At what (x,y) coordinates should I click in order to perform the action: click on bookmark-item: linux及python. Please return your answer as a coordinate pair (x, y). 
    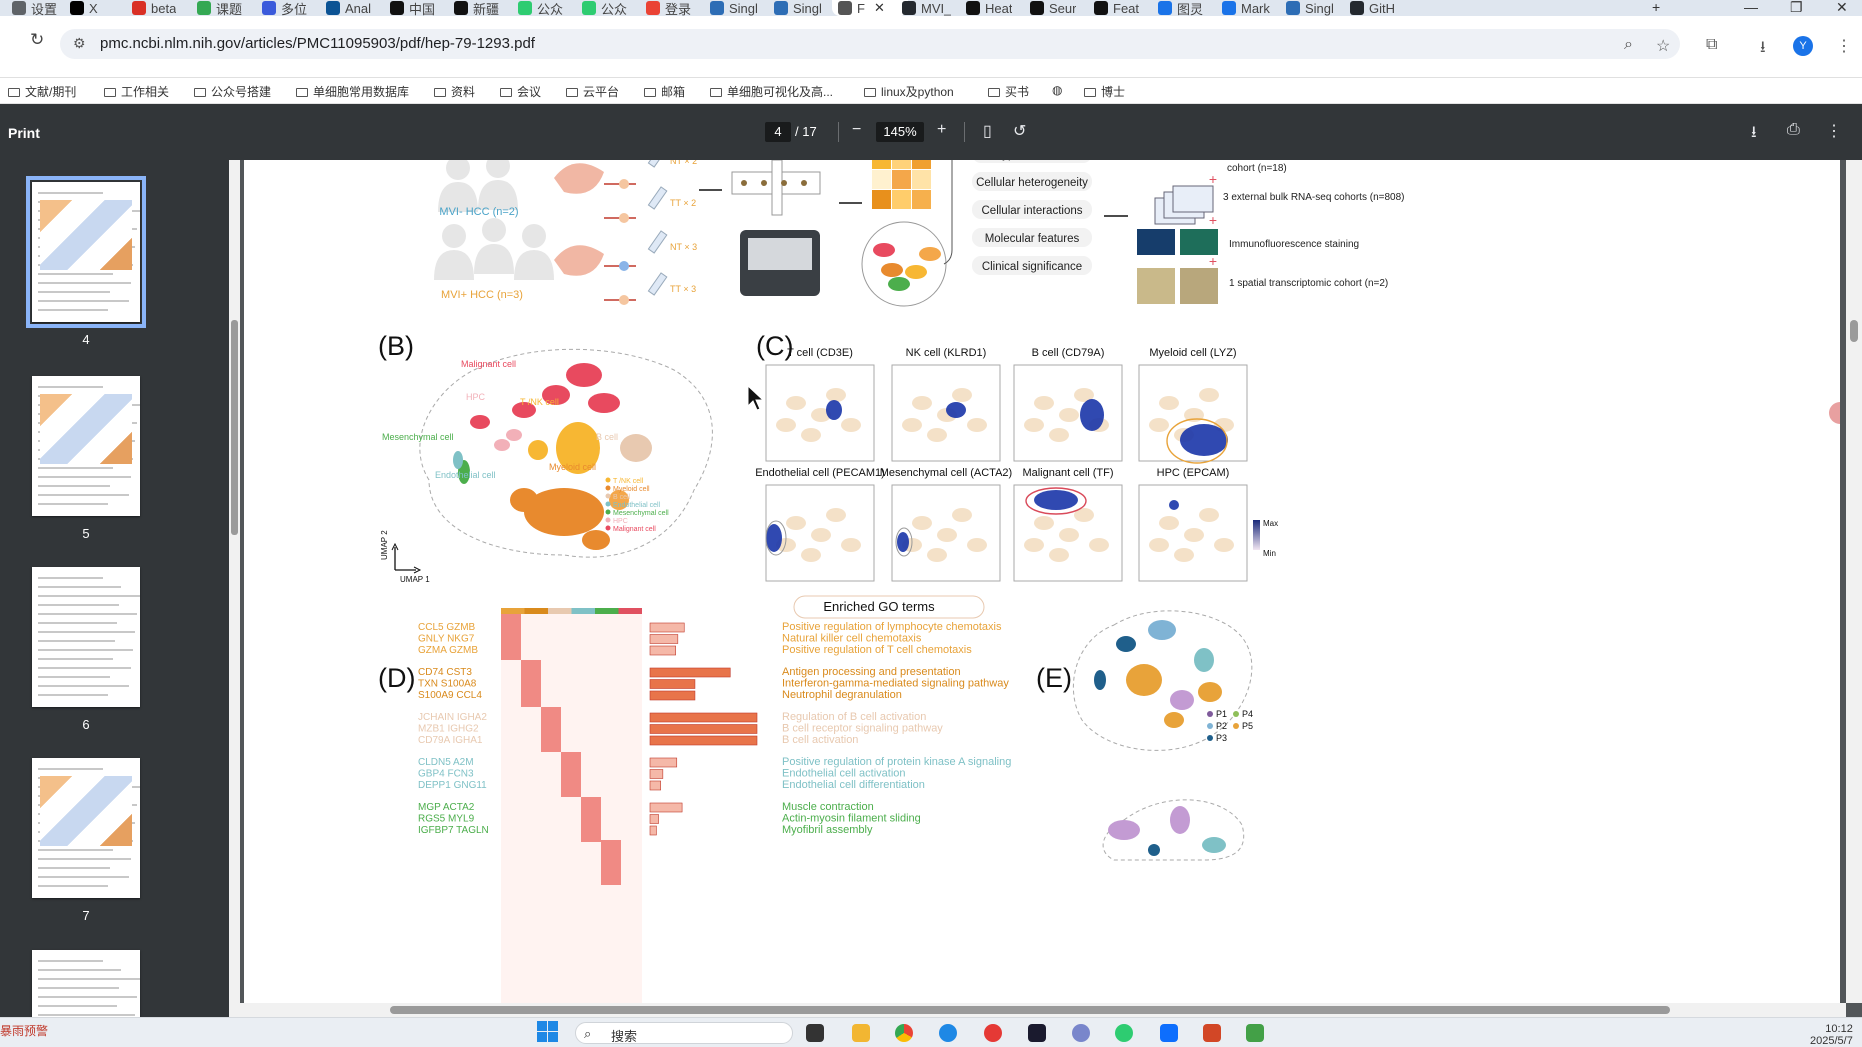
    Looking at the image, I should click on (909, 91).